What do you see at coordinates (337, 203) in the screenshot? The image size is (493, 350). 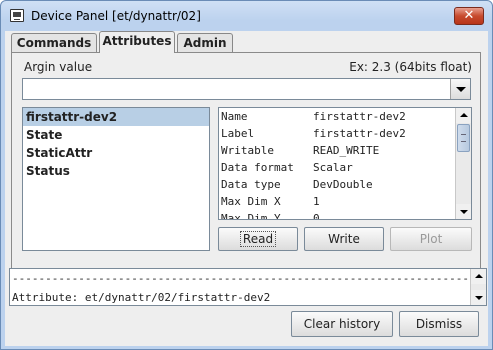 I see `property-row: Max Dim X 1` at bounding box center [337, 203].